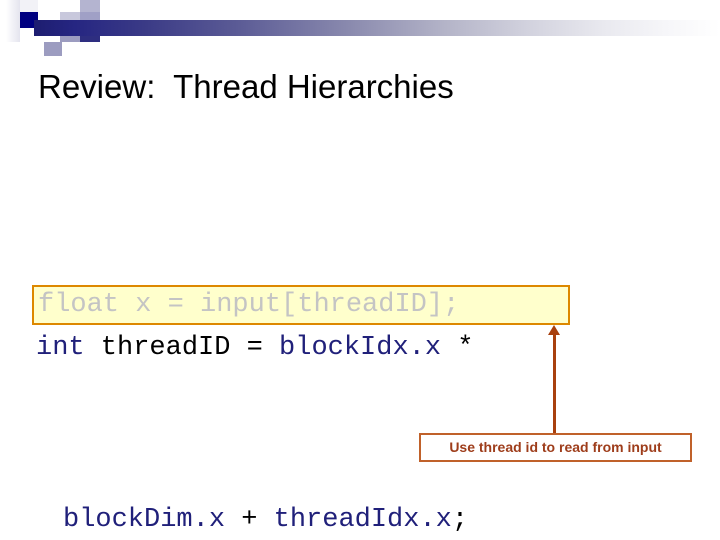  I want to click on callout-label: Use thread id to read from input, so click(555, 447).